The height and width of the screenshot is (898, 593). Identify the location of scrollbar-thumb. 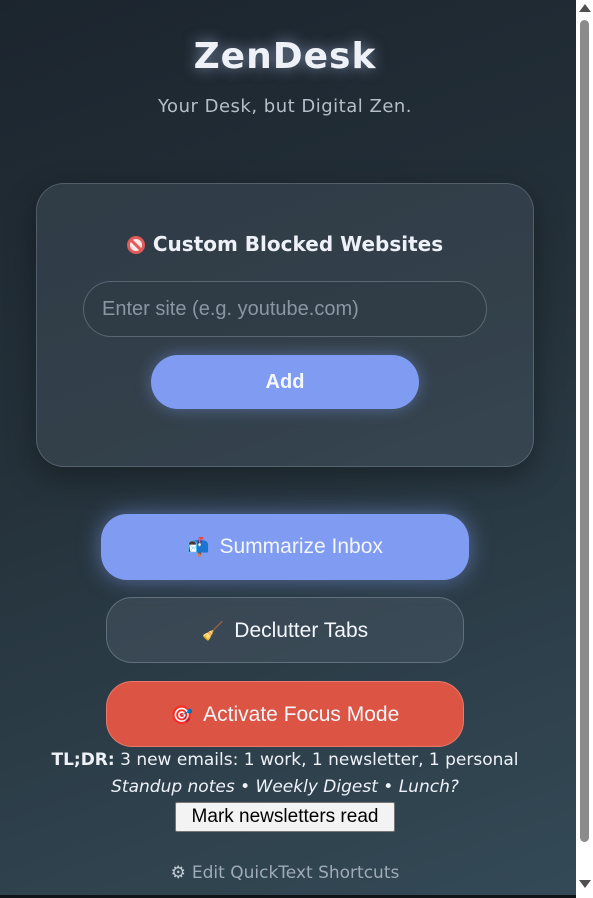
(584, 431).